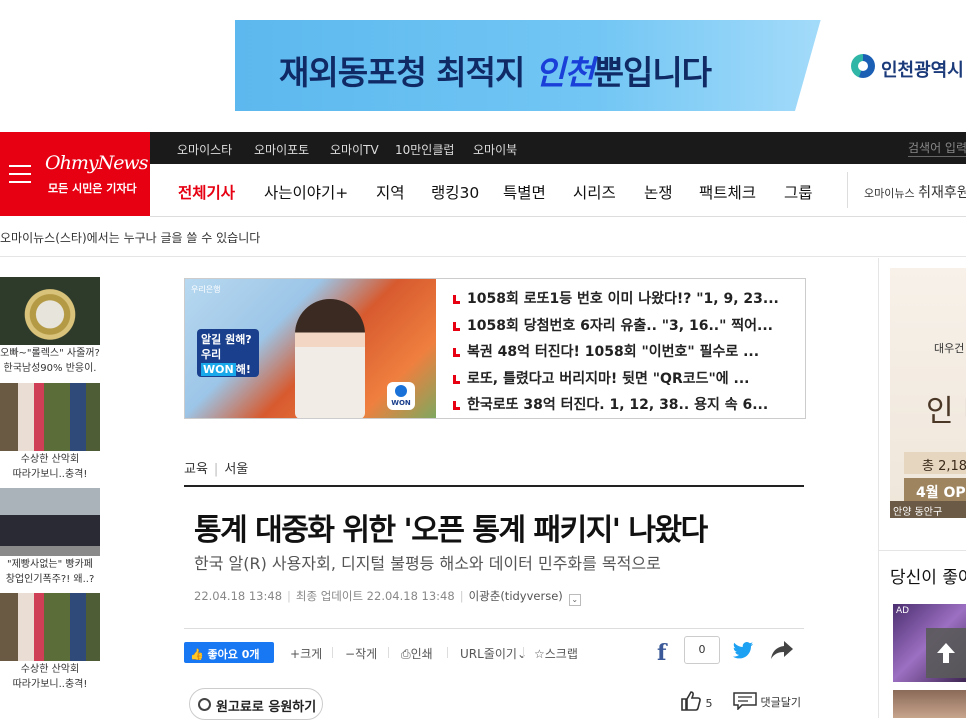 The width and height of the screenshot is (966, 720). Describe the element at coordinates (727, 192) in the screenshot. I see `nav-item-factcheck: 팩트체크` at that location.